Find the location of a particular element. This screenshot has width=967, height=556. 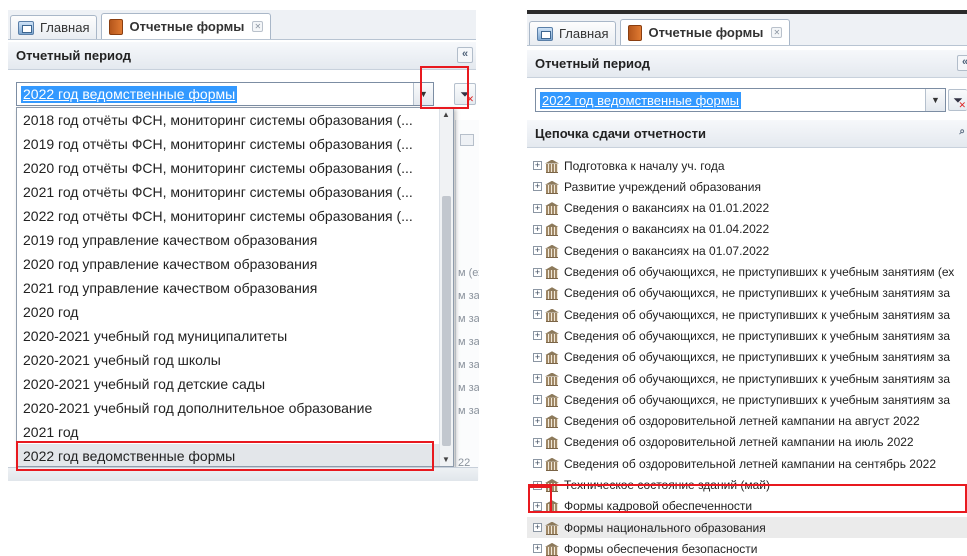

dropdown-option: 2020-2021 учебный год детские сады is located at coordinates (228, 384).